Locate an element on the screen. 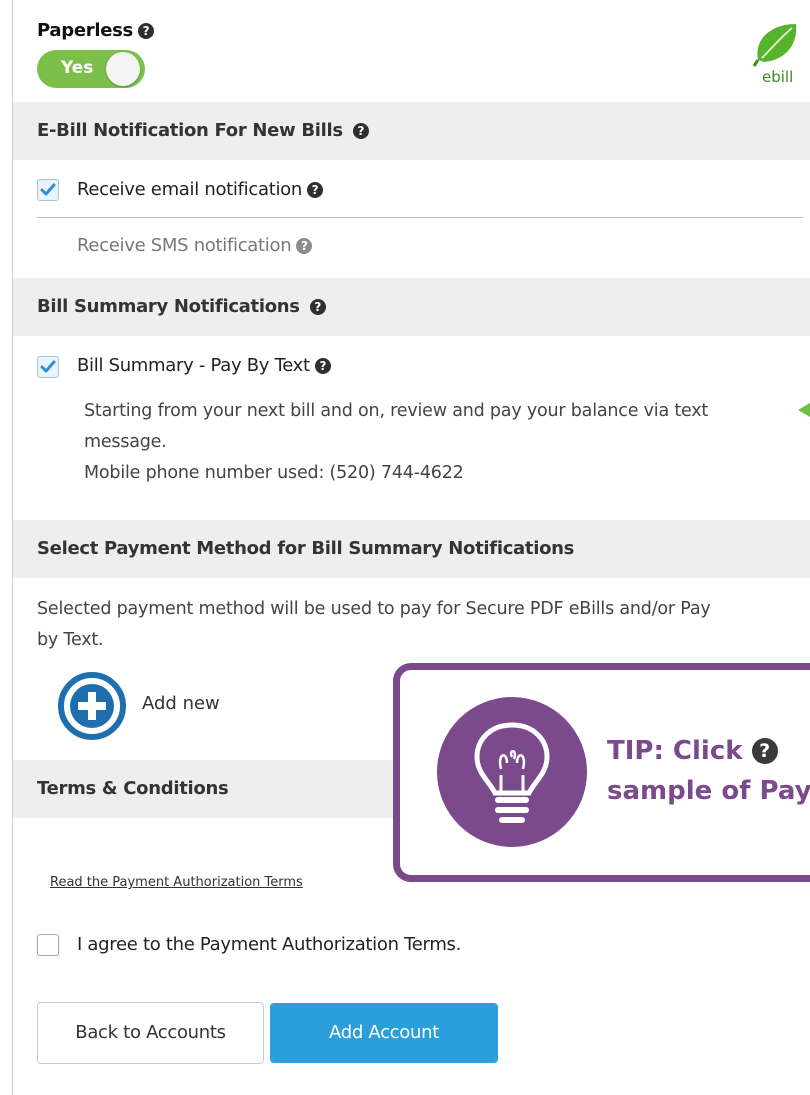  ebill-notification-title: E-Bill Notification For New Bills? is located at coordinates (203, 130).